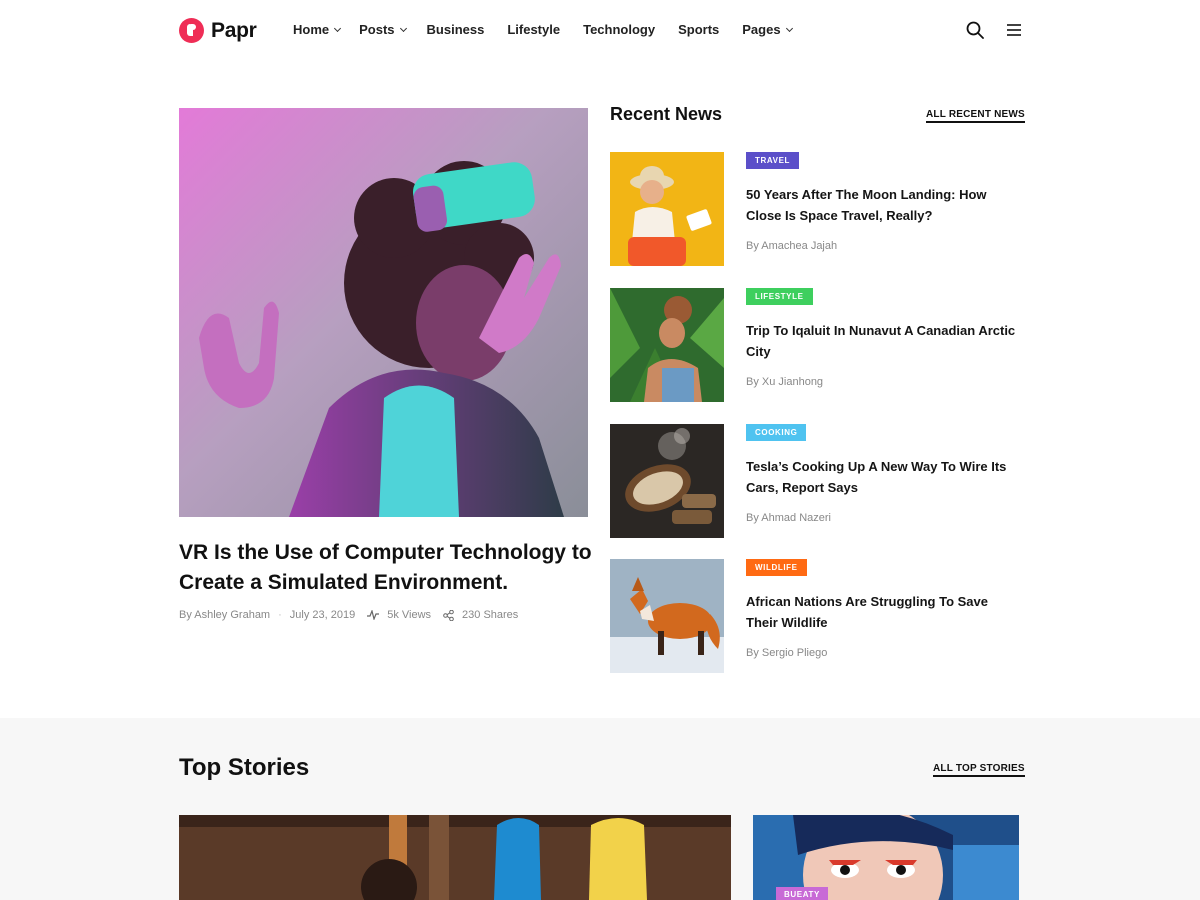 The width and height of the screenshot is (1200, 900). I want to click on nav-label: Home, so click(311, 29).